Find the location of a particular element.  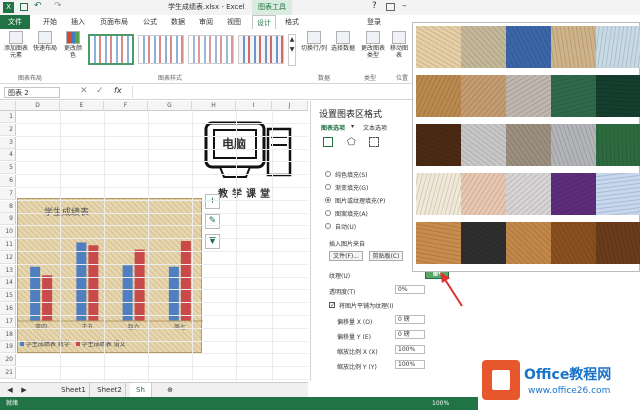

row-header: 9 is located at coordinates (8, 219).